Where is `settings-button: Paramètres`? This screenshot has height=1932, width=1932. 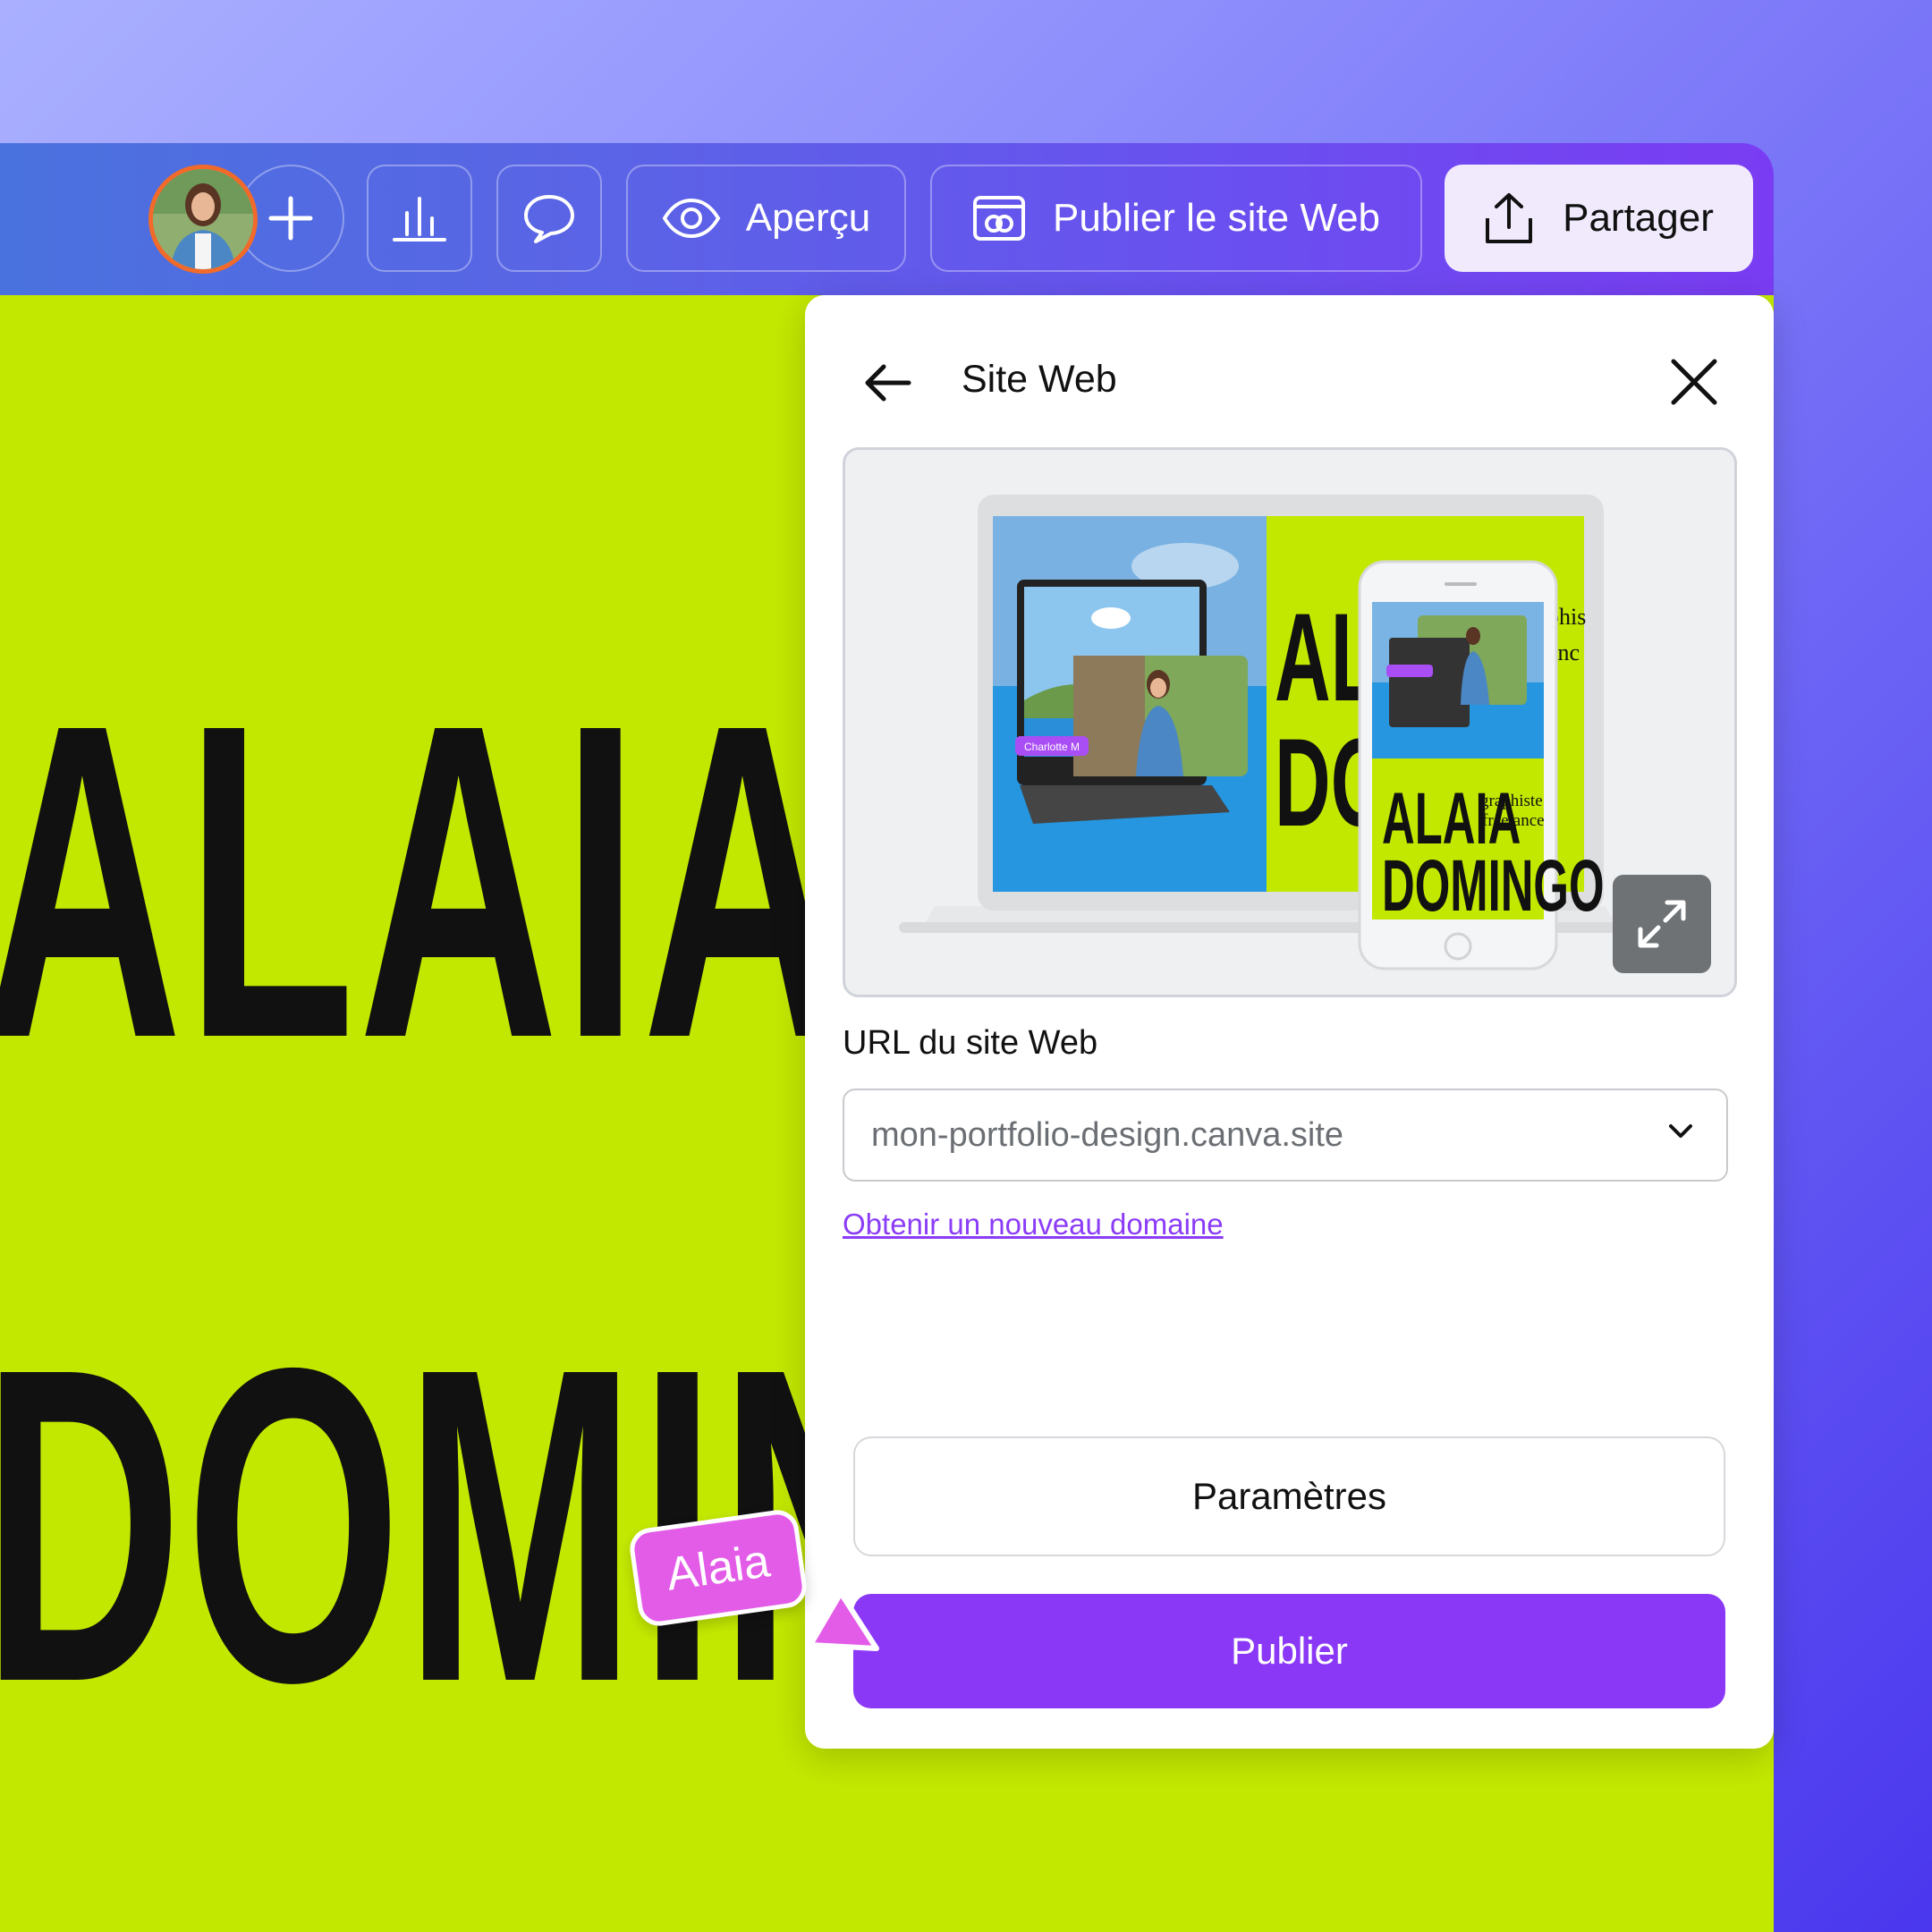
settings-button: Paramètres is located at coordinates (1289, 1496).